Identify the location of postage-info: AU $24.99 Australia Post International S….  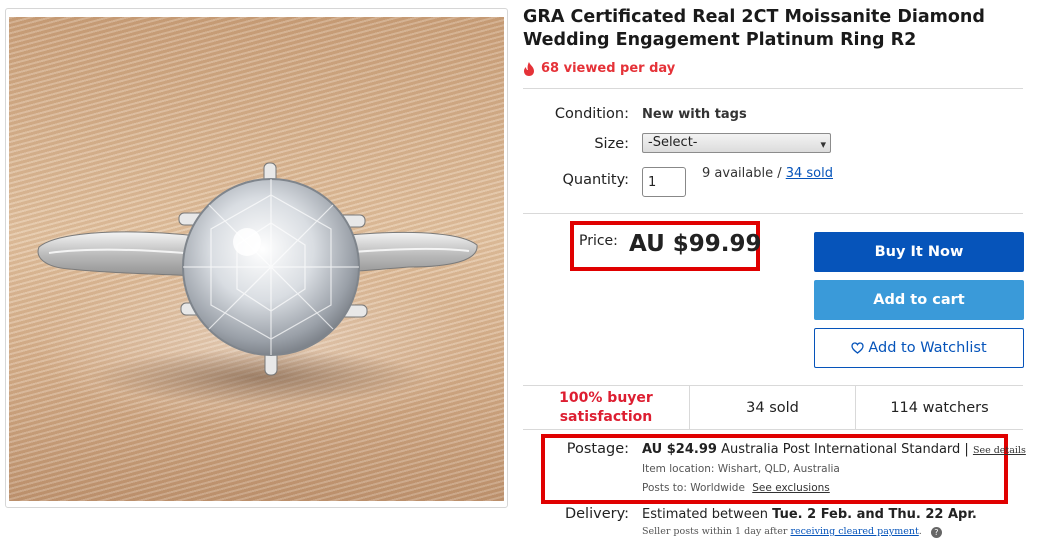
(834, 449).